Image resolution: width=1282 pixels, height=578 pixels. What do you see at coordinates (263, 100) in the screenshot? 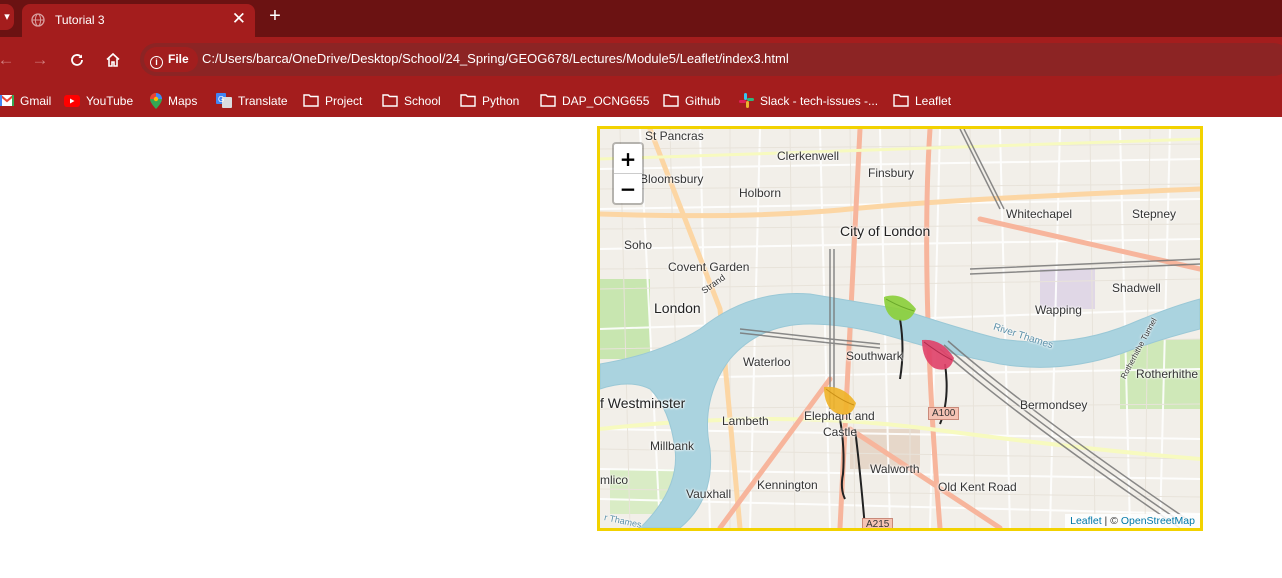
I see `bookmark-label: Translate` at bounding box center [263, 100].